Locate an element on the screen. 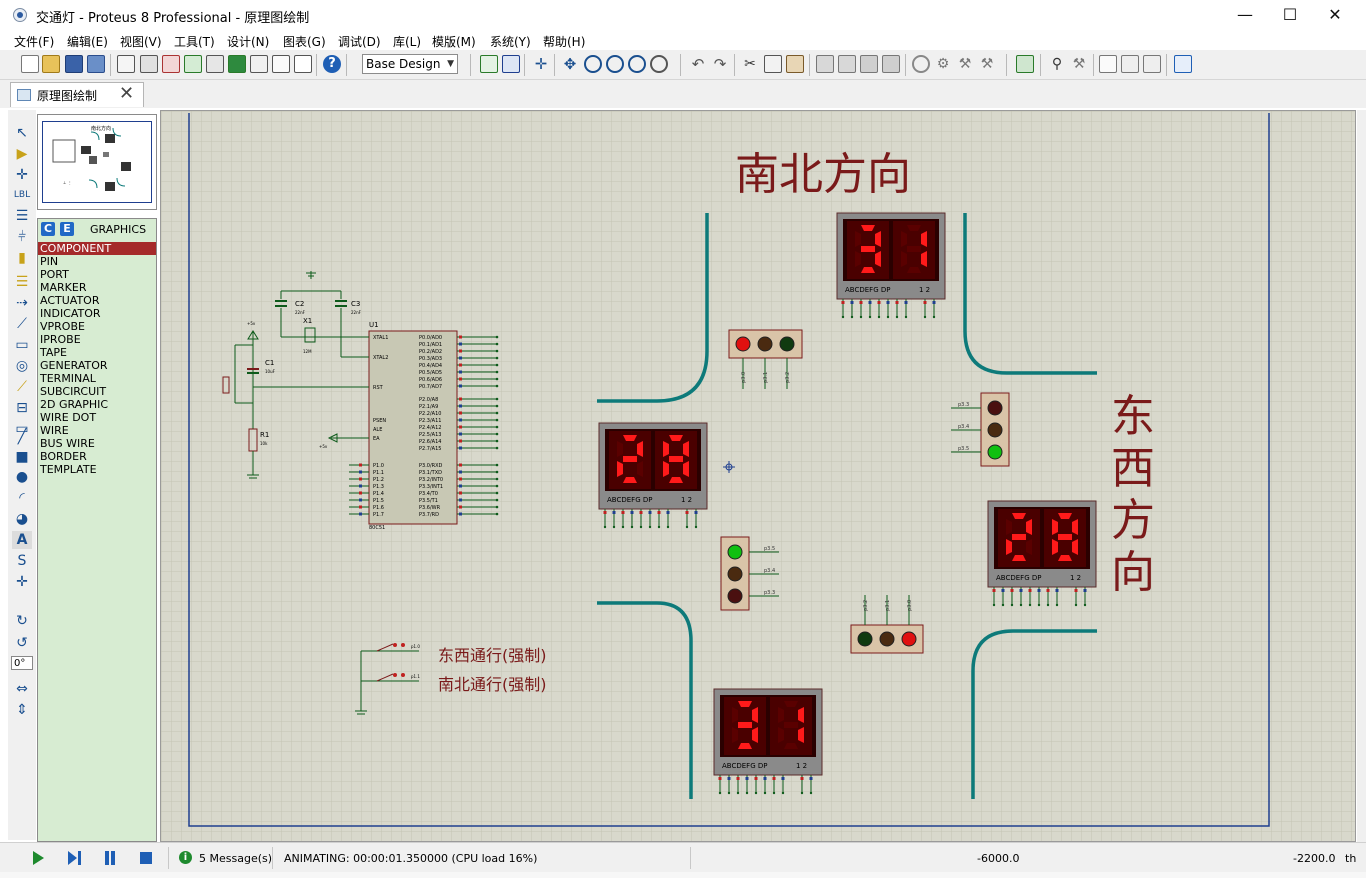  list-item-indicator: INDICATOR is located at coordinates (97, 313).